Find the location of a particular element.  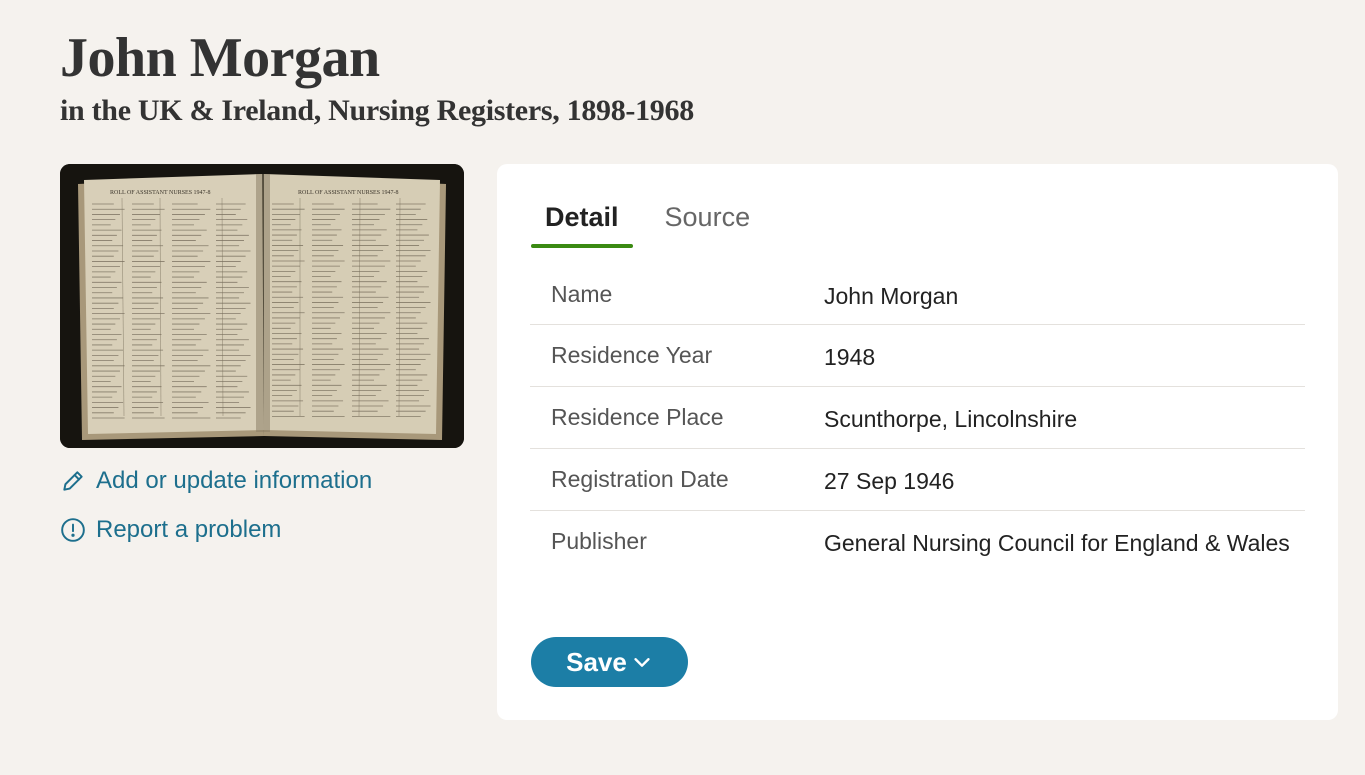

chevron-down-icon is located at coordinates (642, 662).